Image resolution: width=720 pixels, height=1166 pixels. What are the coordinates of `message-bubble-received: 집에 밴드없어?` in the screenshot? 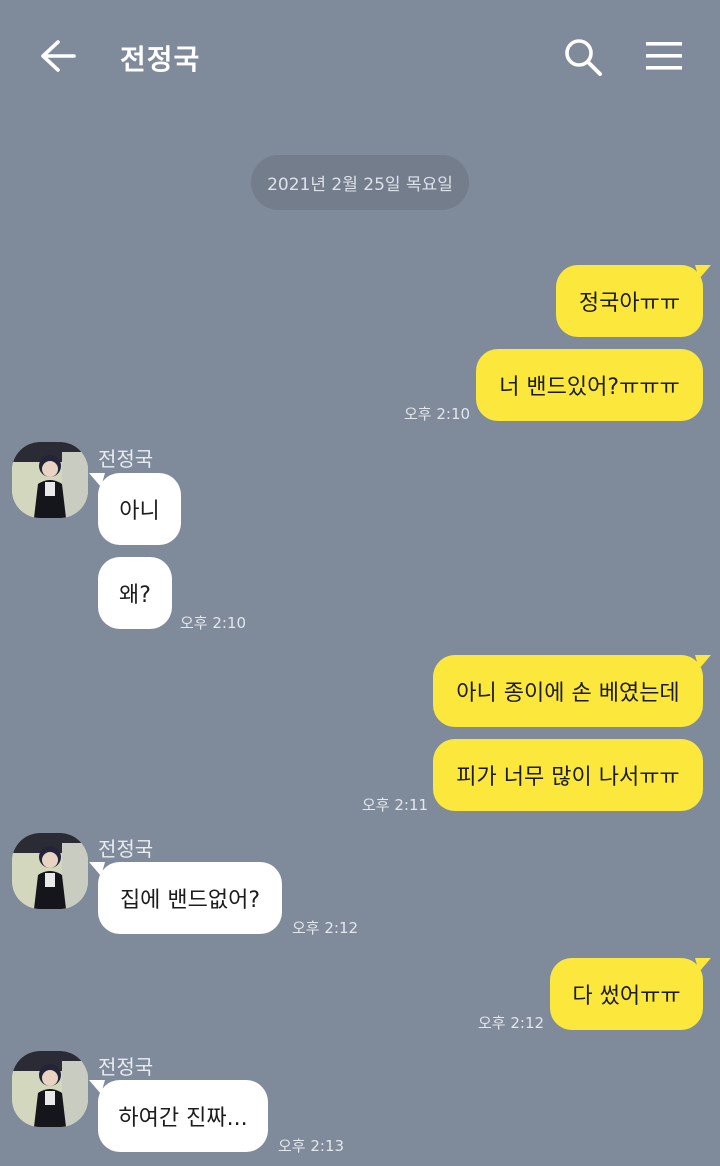 It's located at (185, 898).